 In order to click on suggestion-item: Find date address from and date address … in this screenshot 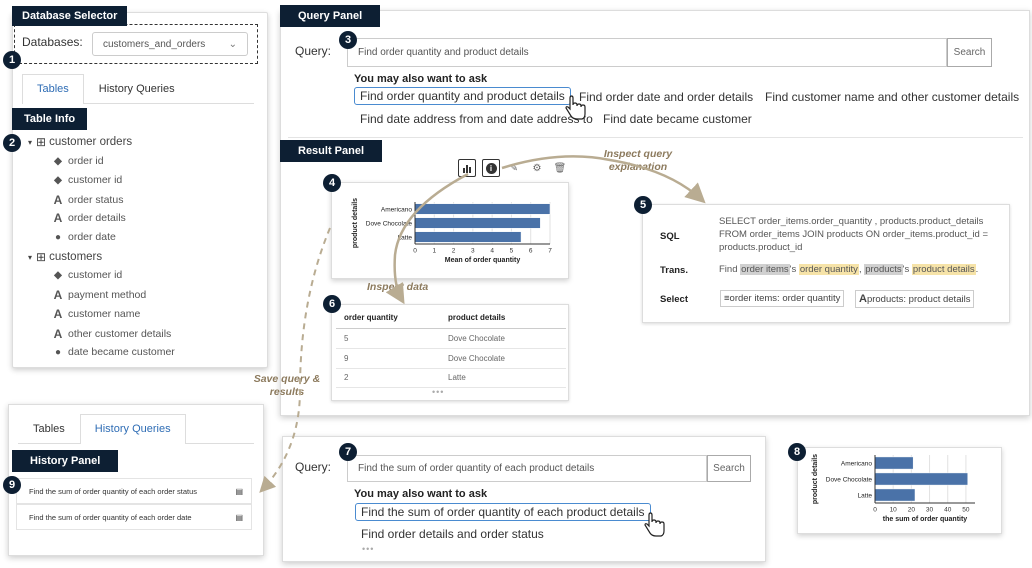, I will do `click(476, 119)`.